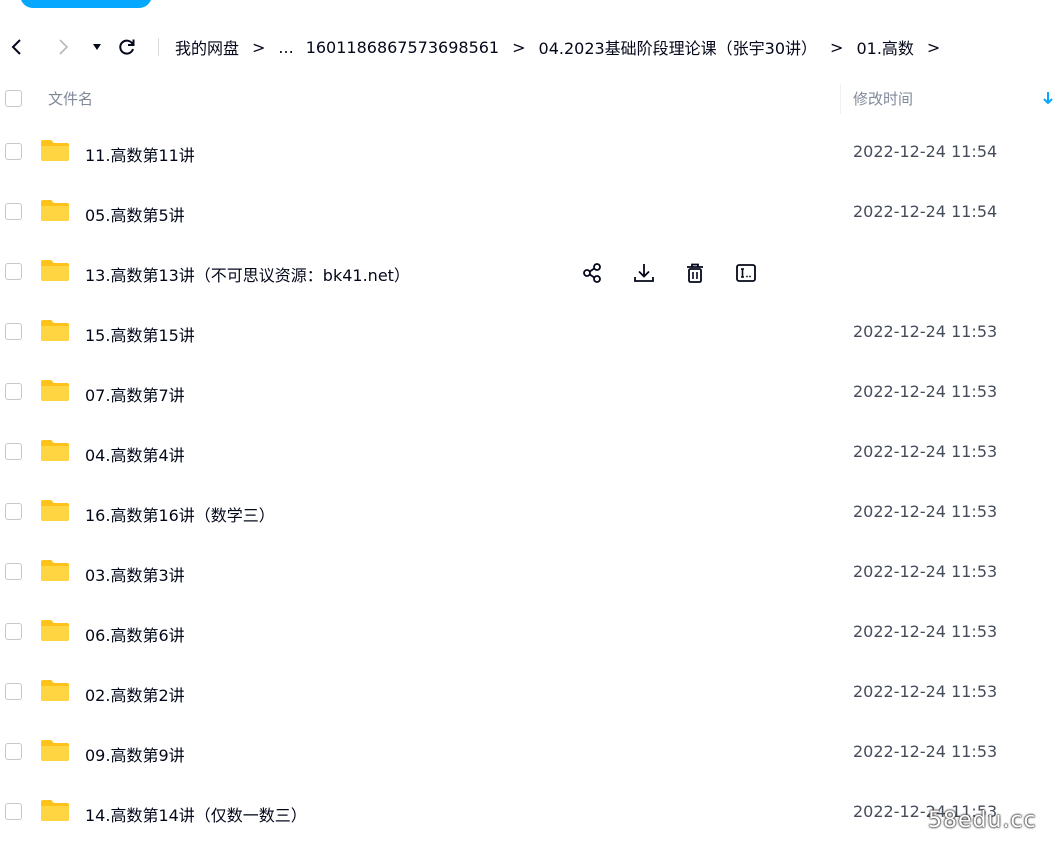  Describe the element at coordinates (528, 213) in the screenshot. I see `file-row: 05.高数第5讲 2022-12-24 11:54` at that location.